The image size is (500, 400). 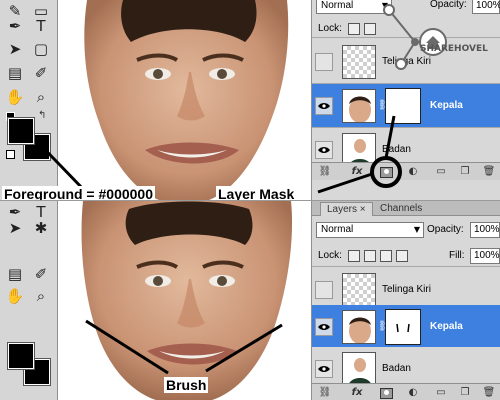 I want to click on fill-label: Fill:, so click(x=457, y=255).